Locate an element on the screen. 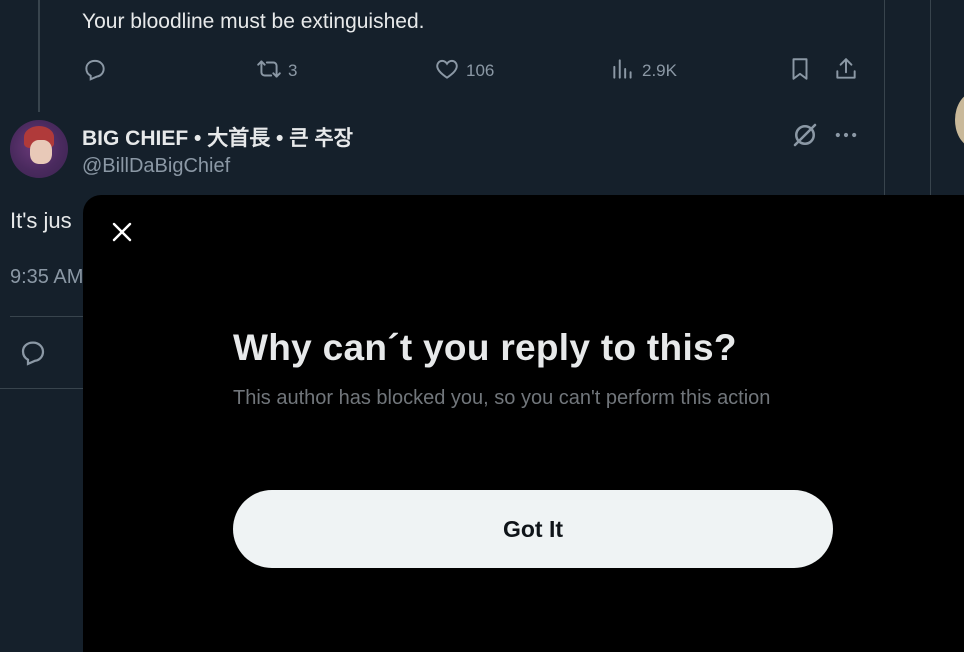 The height and width of the screenshot is (652, 964). modal-title: Why can´t you reply to this? is located at coordinates (485, 347).